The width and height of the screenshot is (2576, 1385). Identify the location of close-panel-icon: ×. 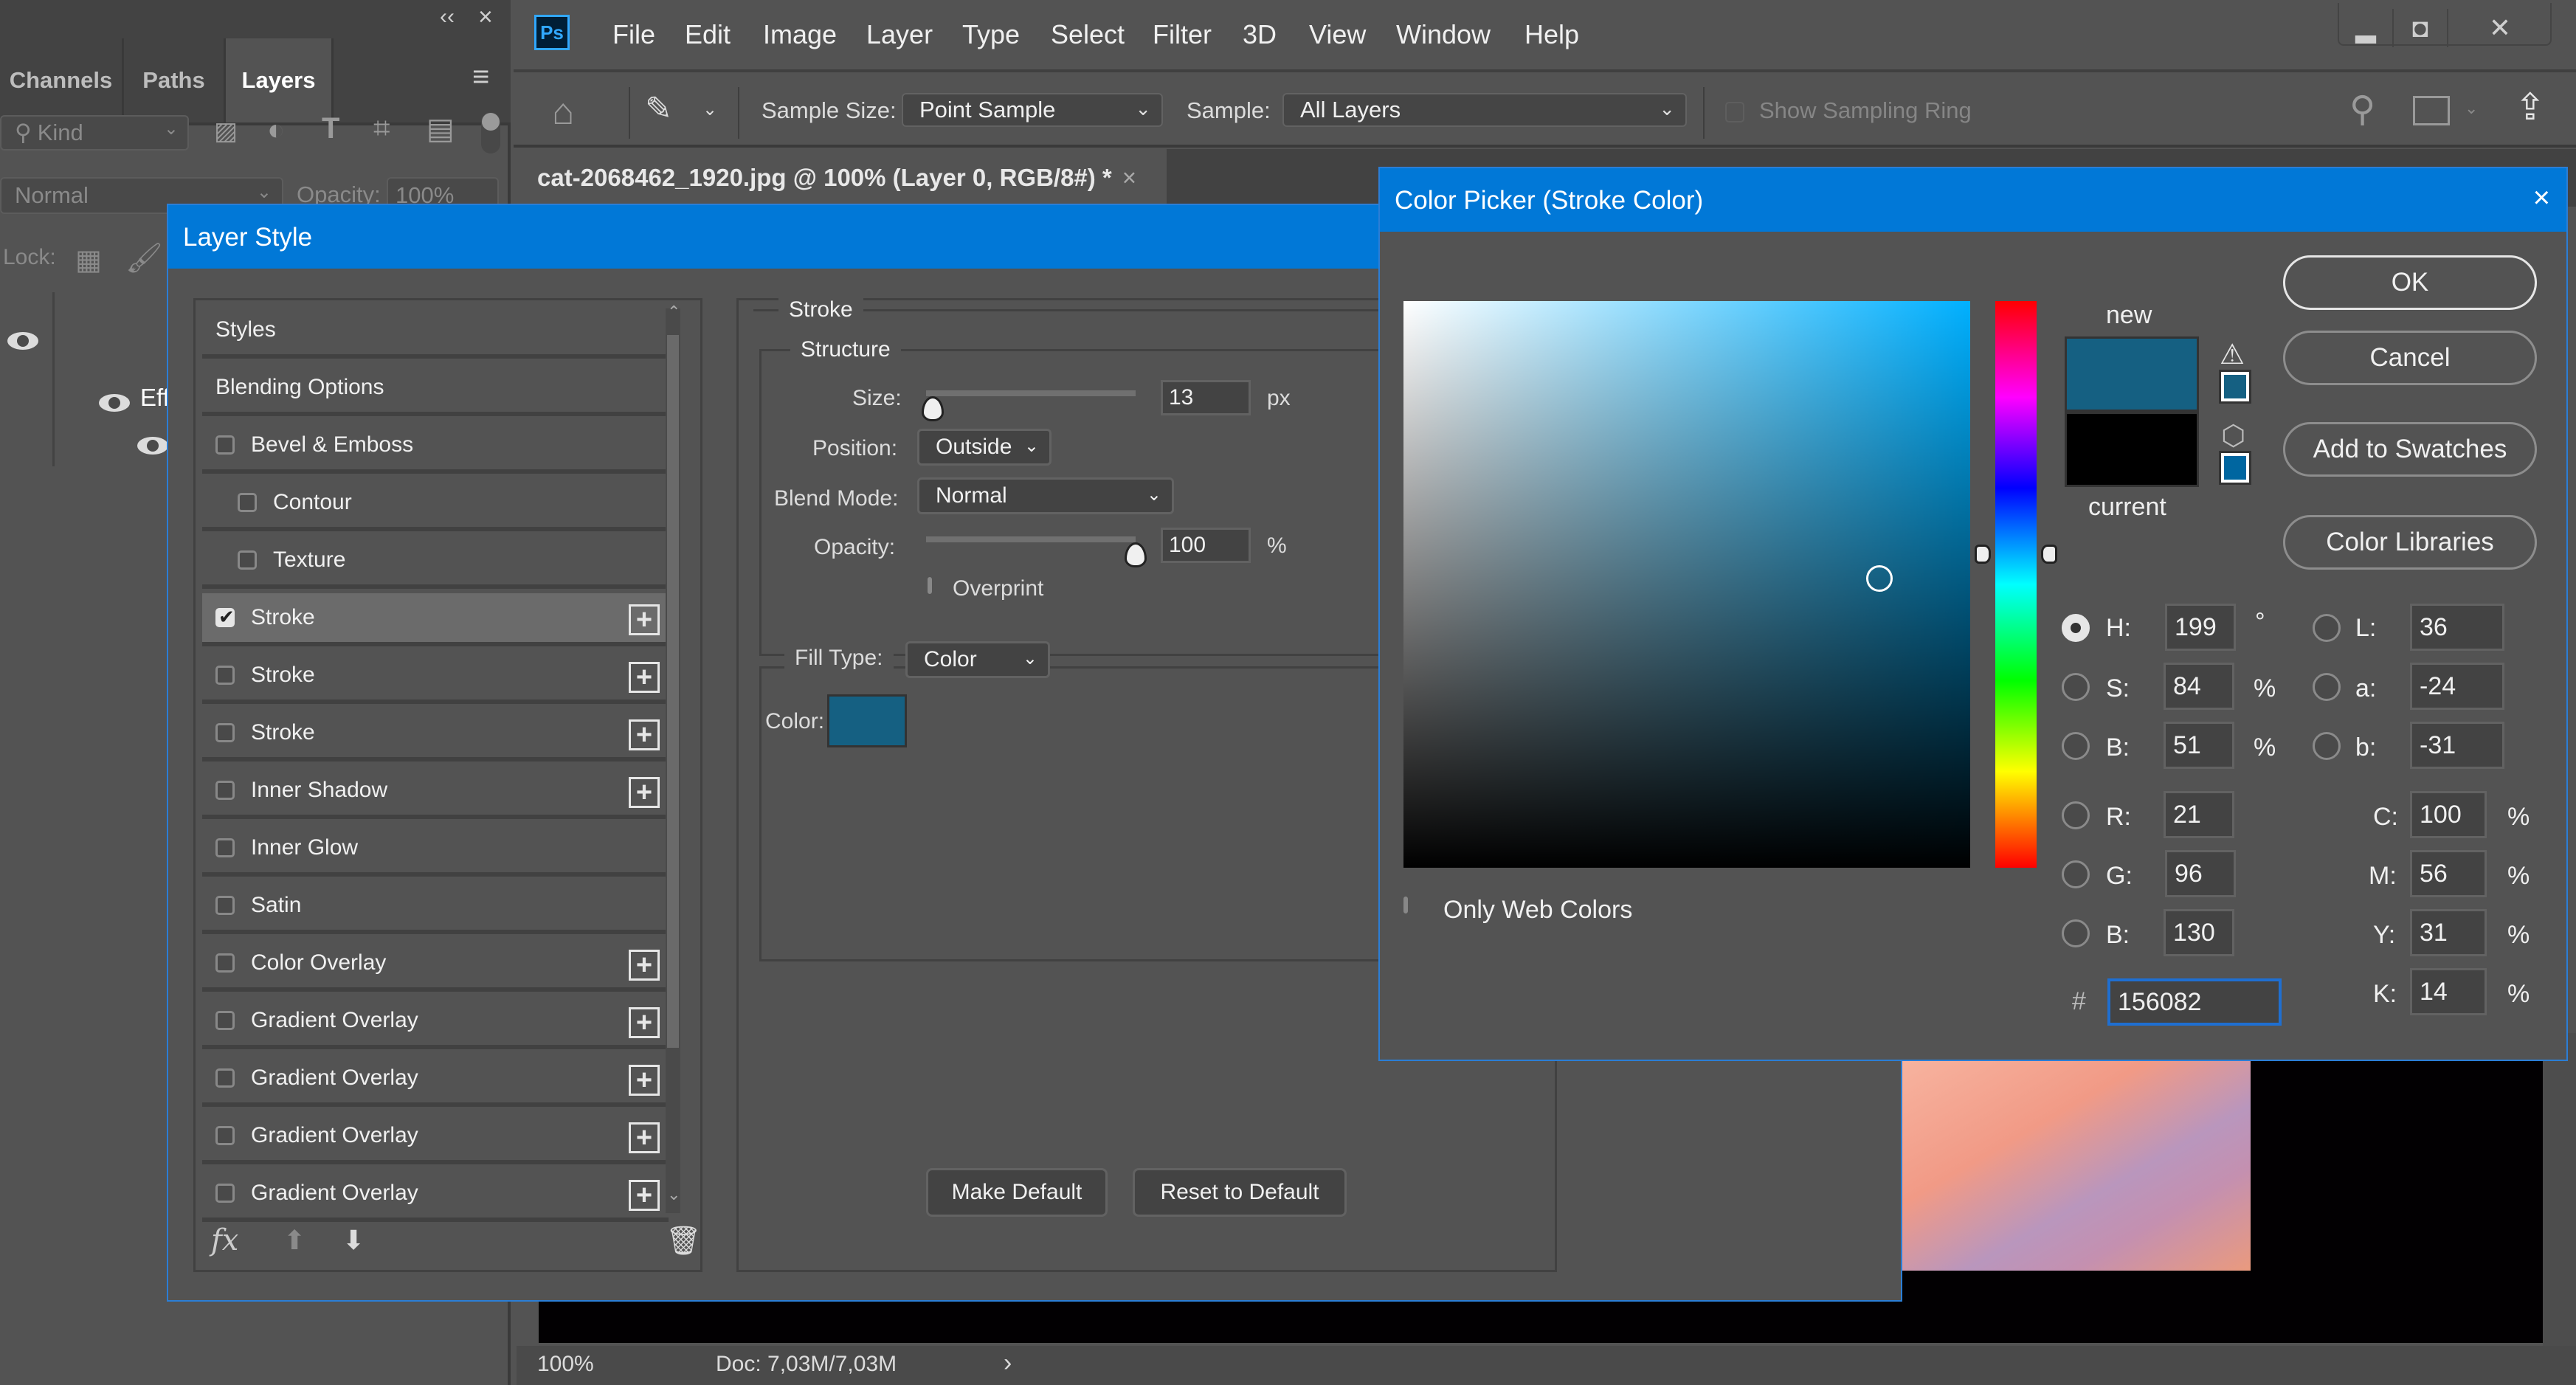
(485, 17).